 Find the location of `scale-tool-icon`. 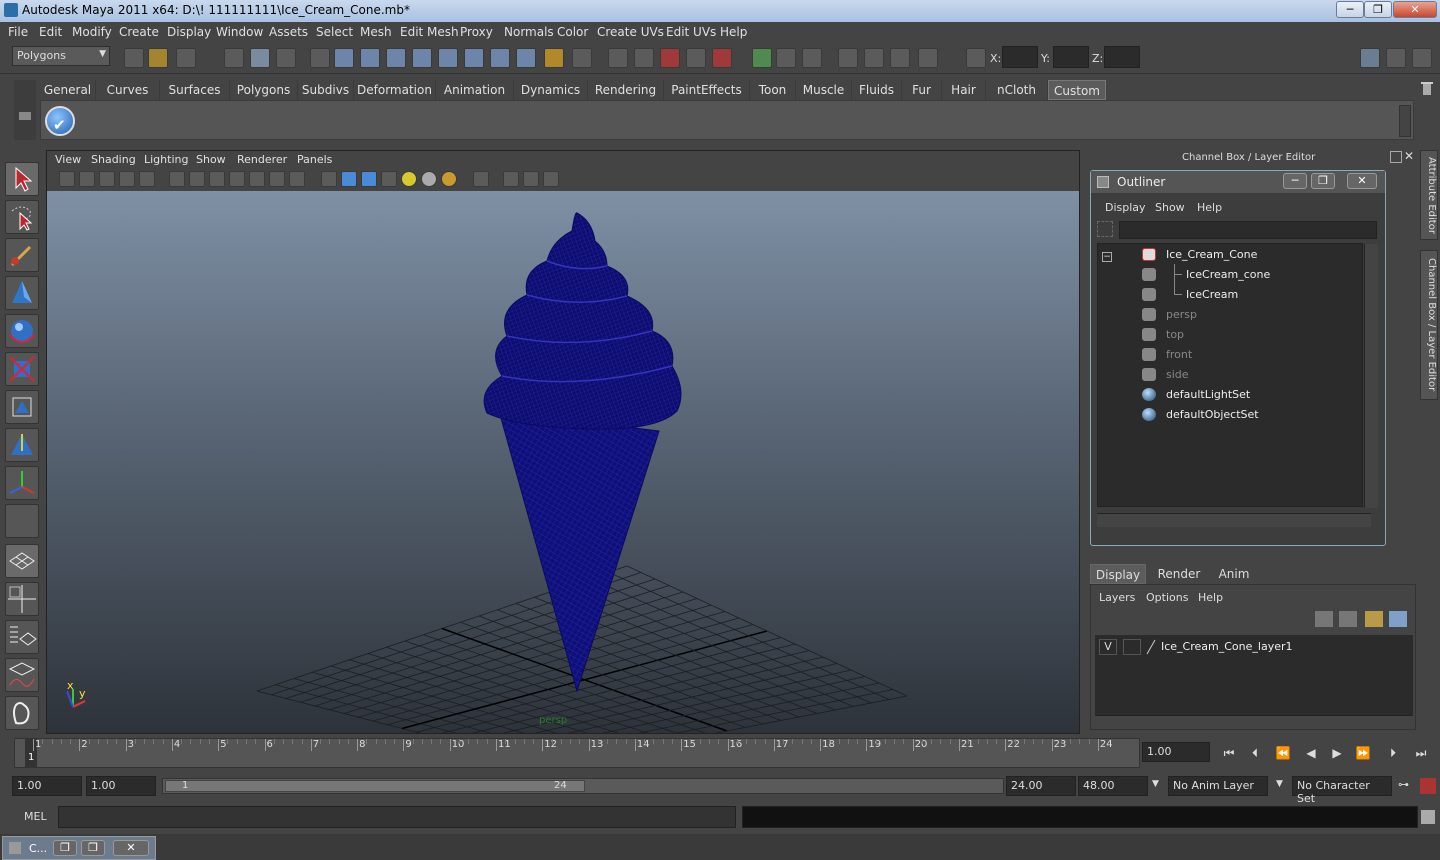

scale-tool-icon is located at coordinates (22, 369).